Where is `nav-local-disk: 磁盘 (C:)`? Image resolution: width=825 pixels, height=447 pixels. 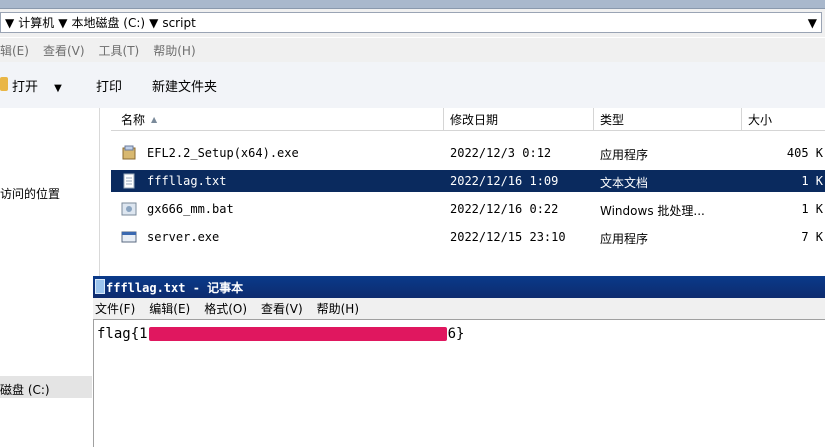 nav-local-disk: 磁盘 (C:) is located at coordinates (25, 389).